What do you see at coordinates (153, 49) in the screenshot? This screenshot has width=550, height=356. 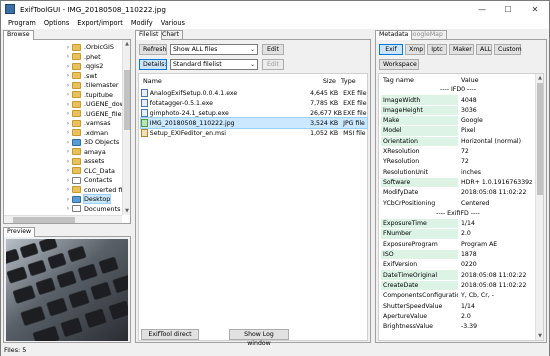 I see `refresh-button: Refresh` at bounding box center [153, 49].